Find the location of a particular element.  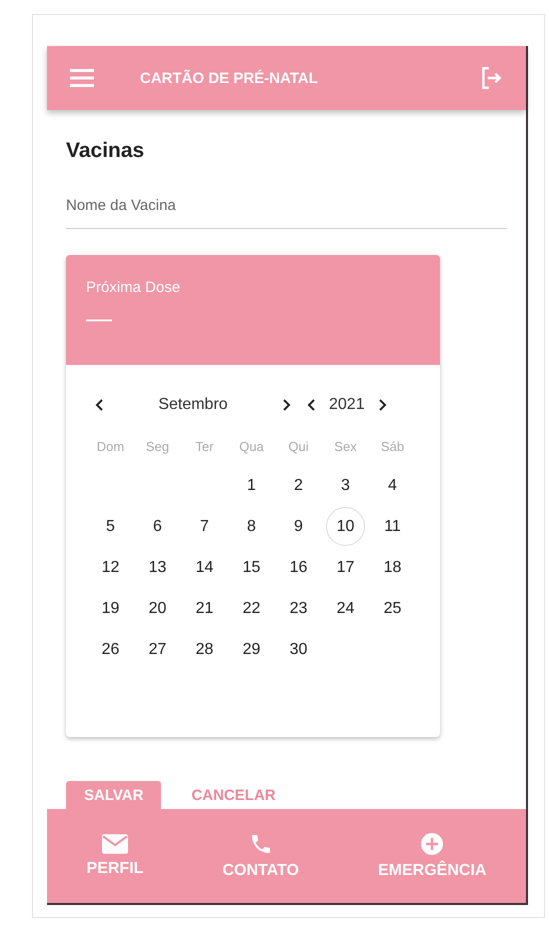

calendar-day: 29 is located at coordinates (251, 649).